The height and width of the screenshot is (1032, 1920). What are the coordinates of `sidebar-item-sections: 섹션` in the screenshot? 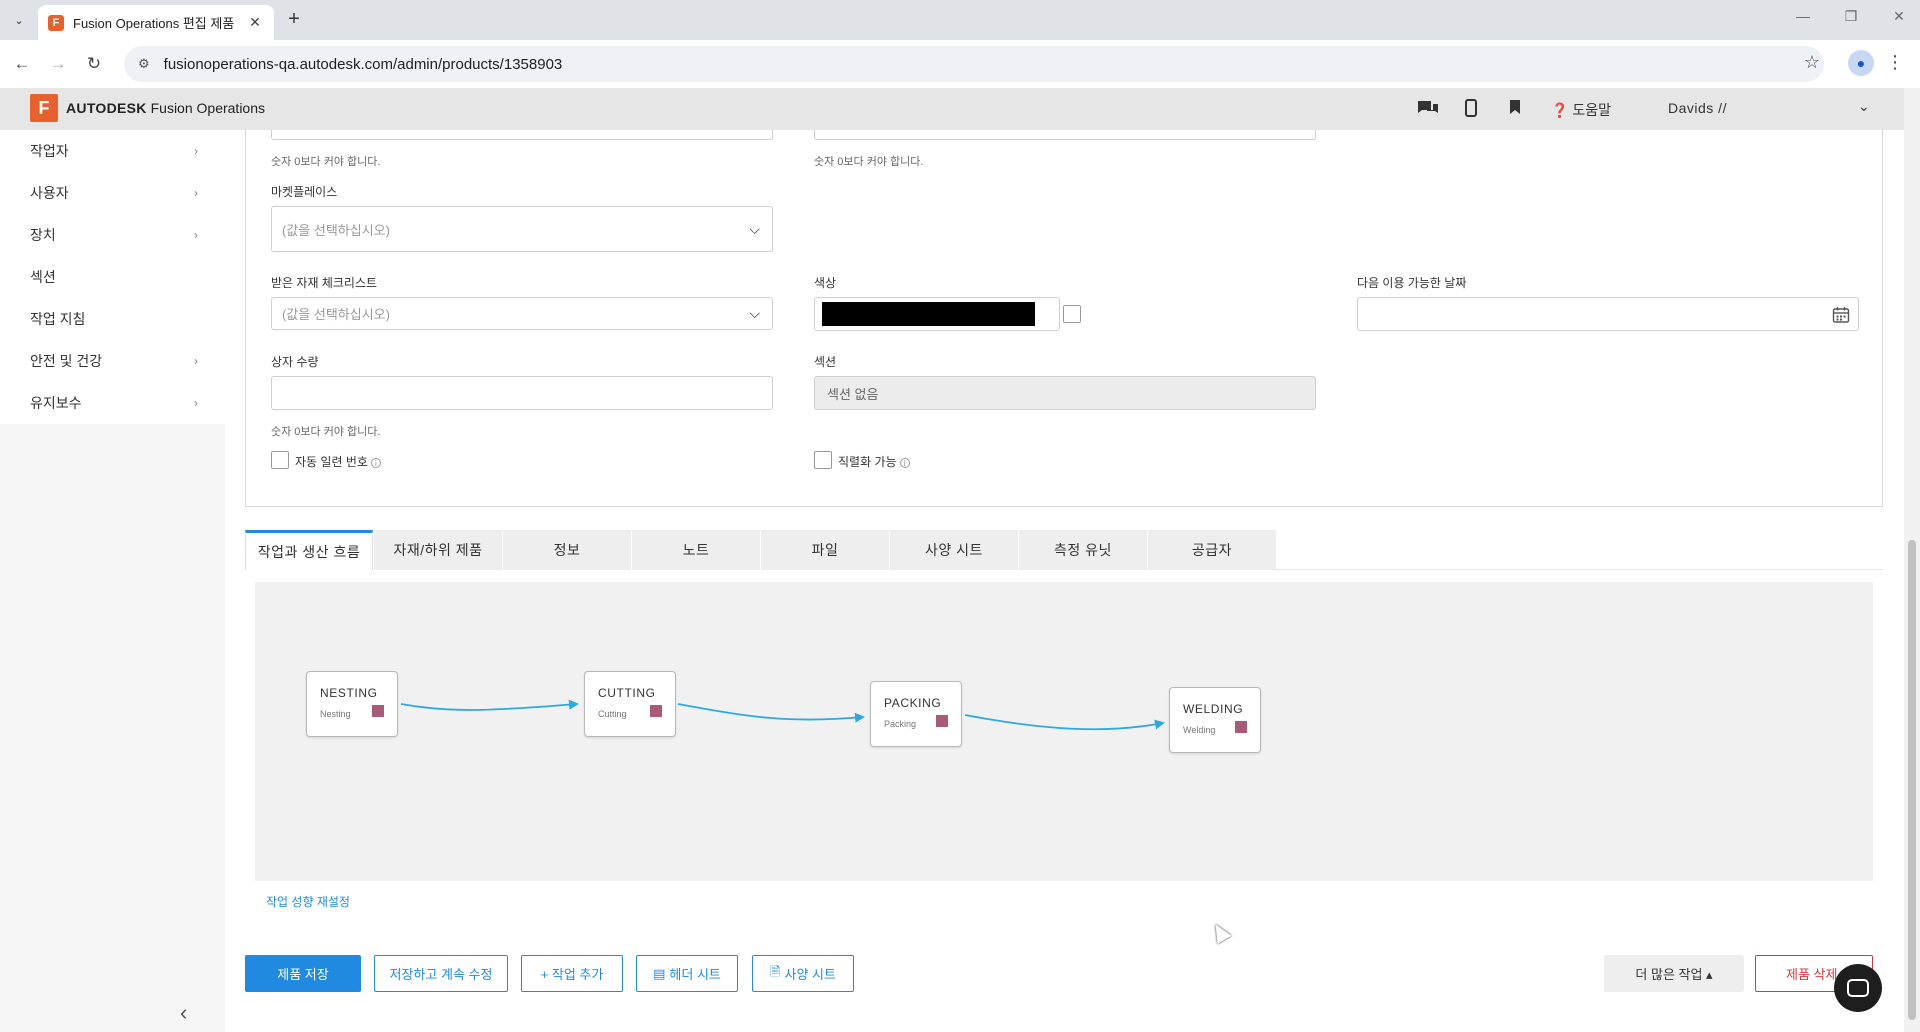 It's located at (112, 277).